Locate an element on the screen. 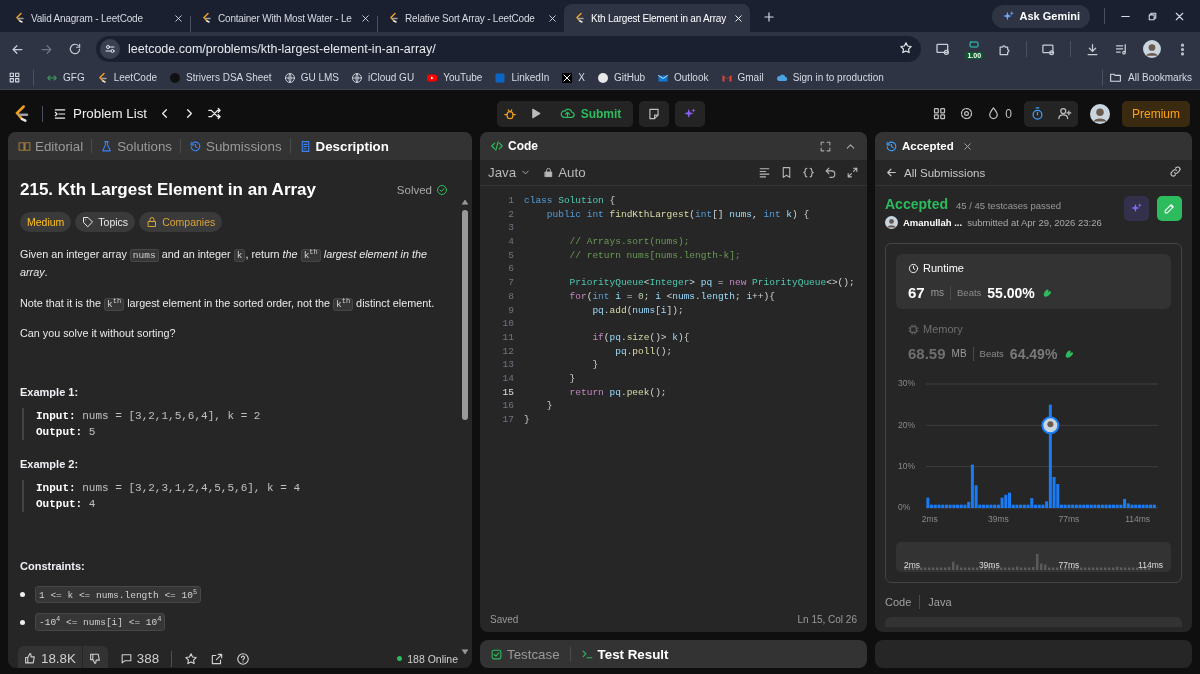  bookmark-link: GU LMS is located at coordinates (311, 77).